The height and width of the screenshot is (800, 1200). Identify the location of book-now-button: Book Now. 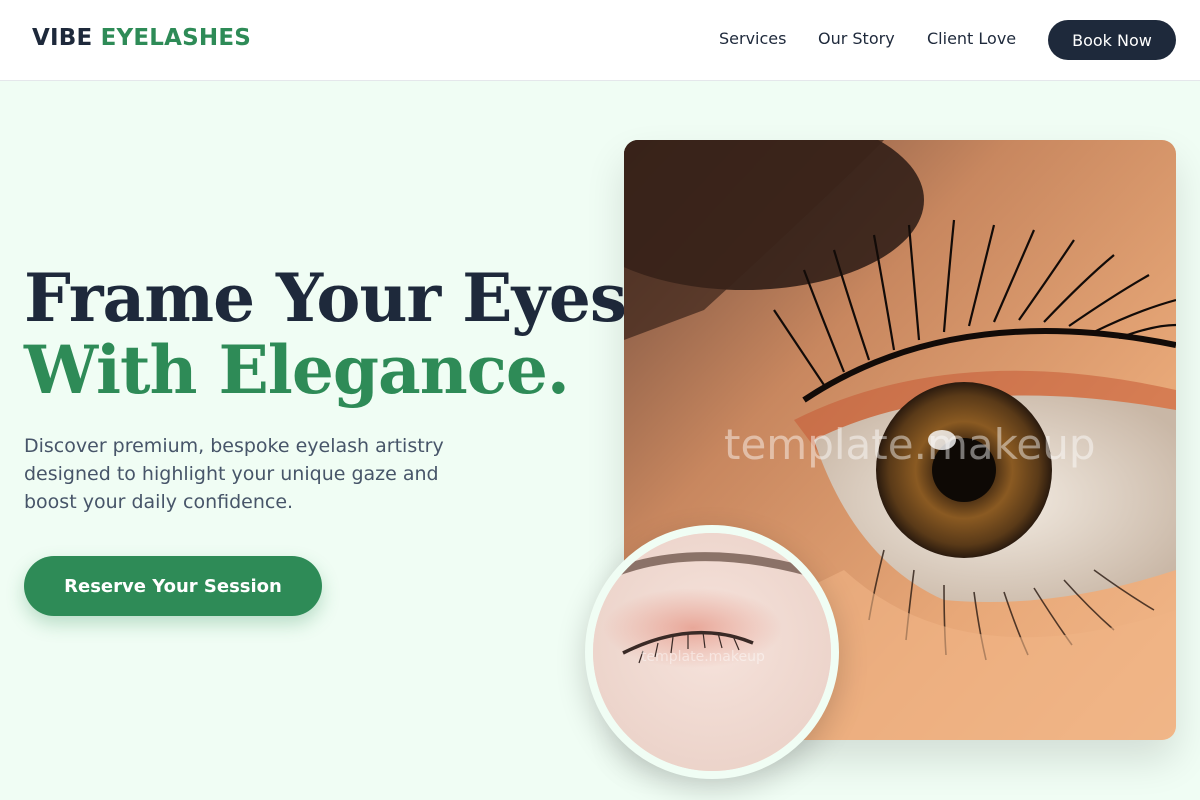
(1112, 40).